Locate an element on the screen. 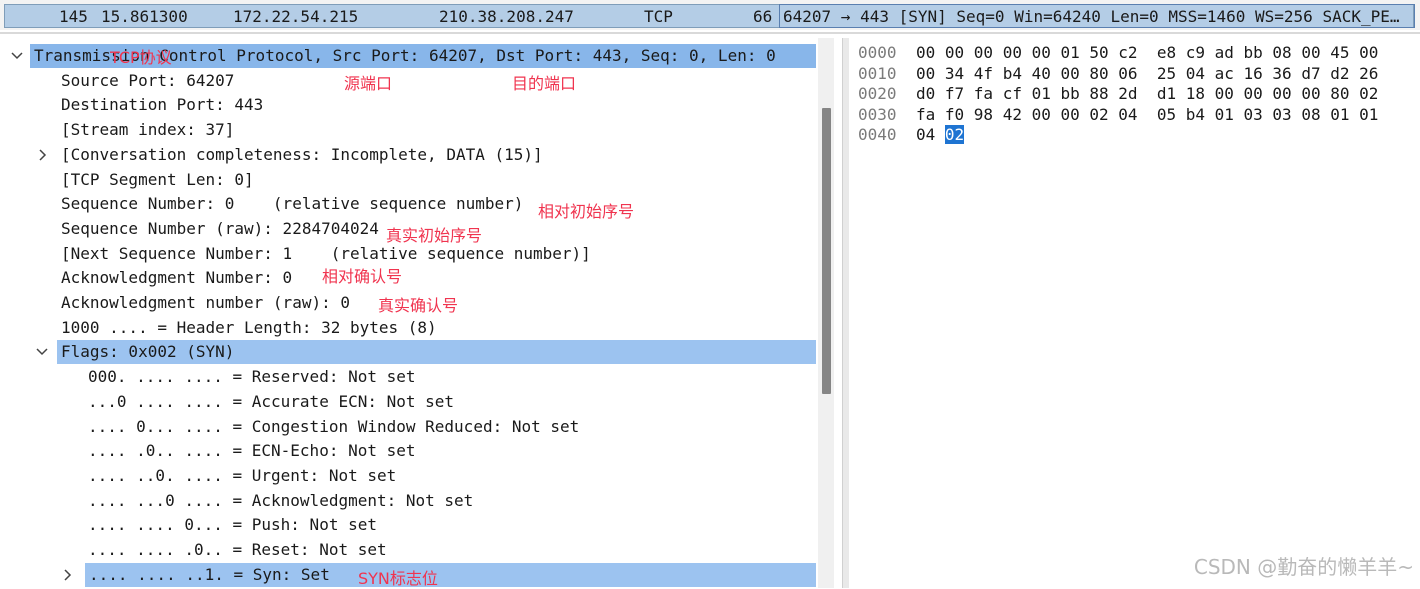 Image resolution: width=1420 pixels, height=589 pixels. tree-item-label: .... ...0 .... = Acknowledgment: Not set is located at coordinates (281, 500).